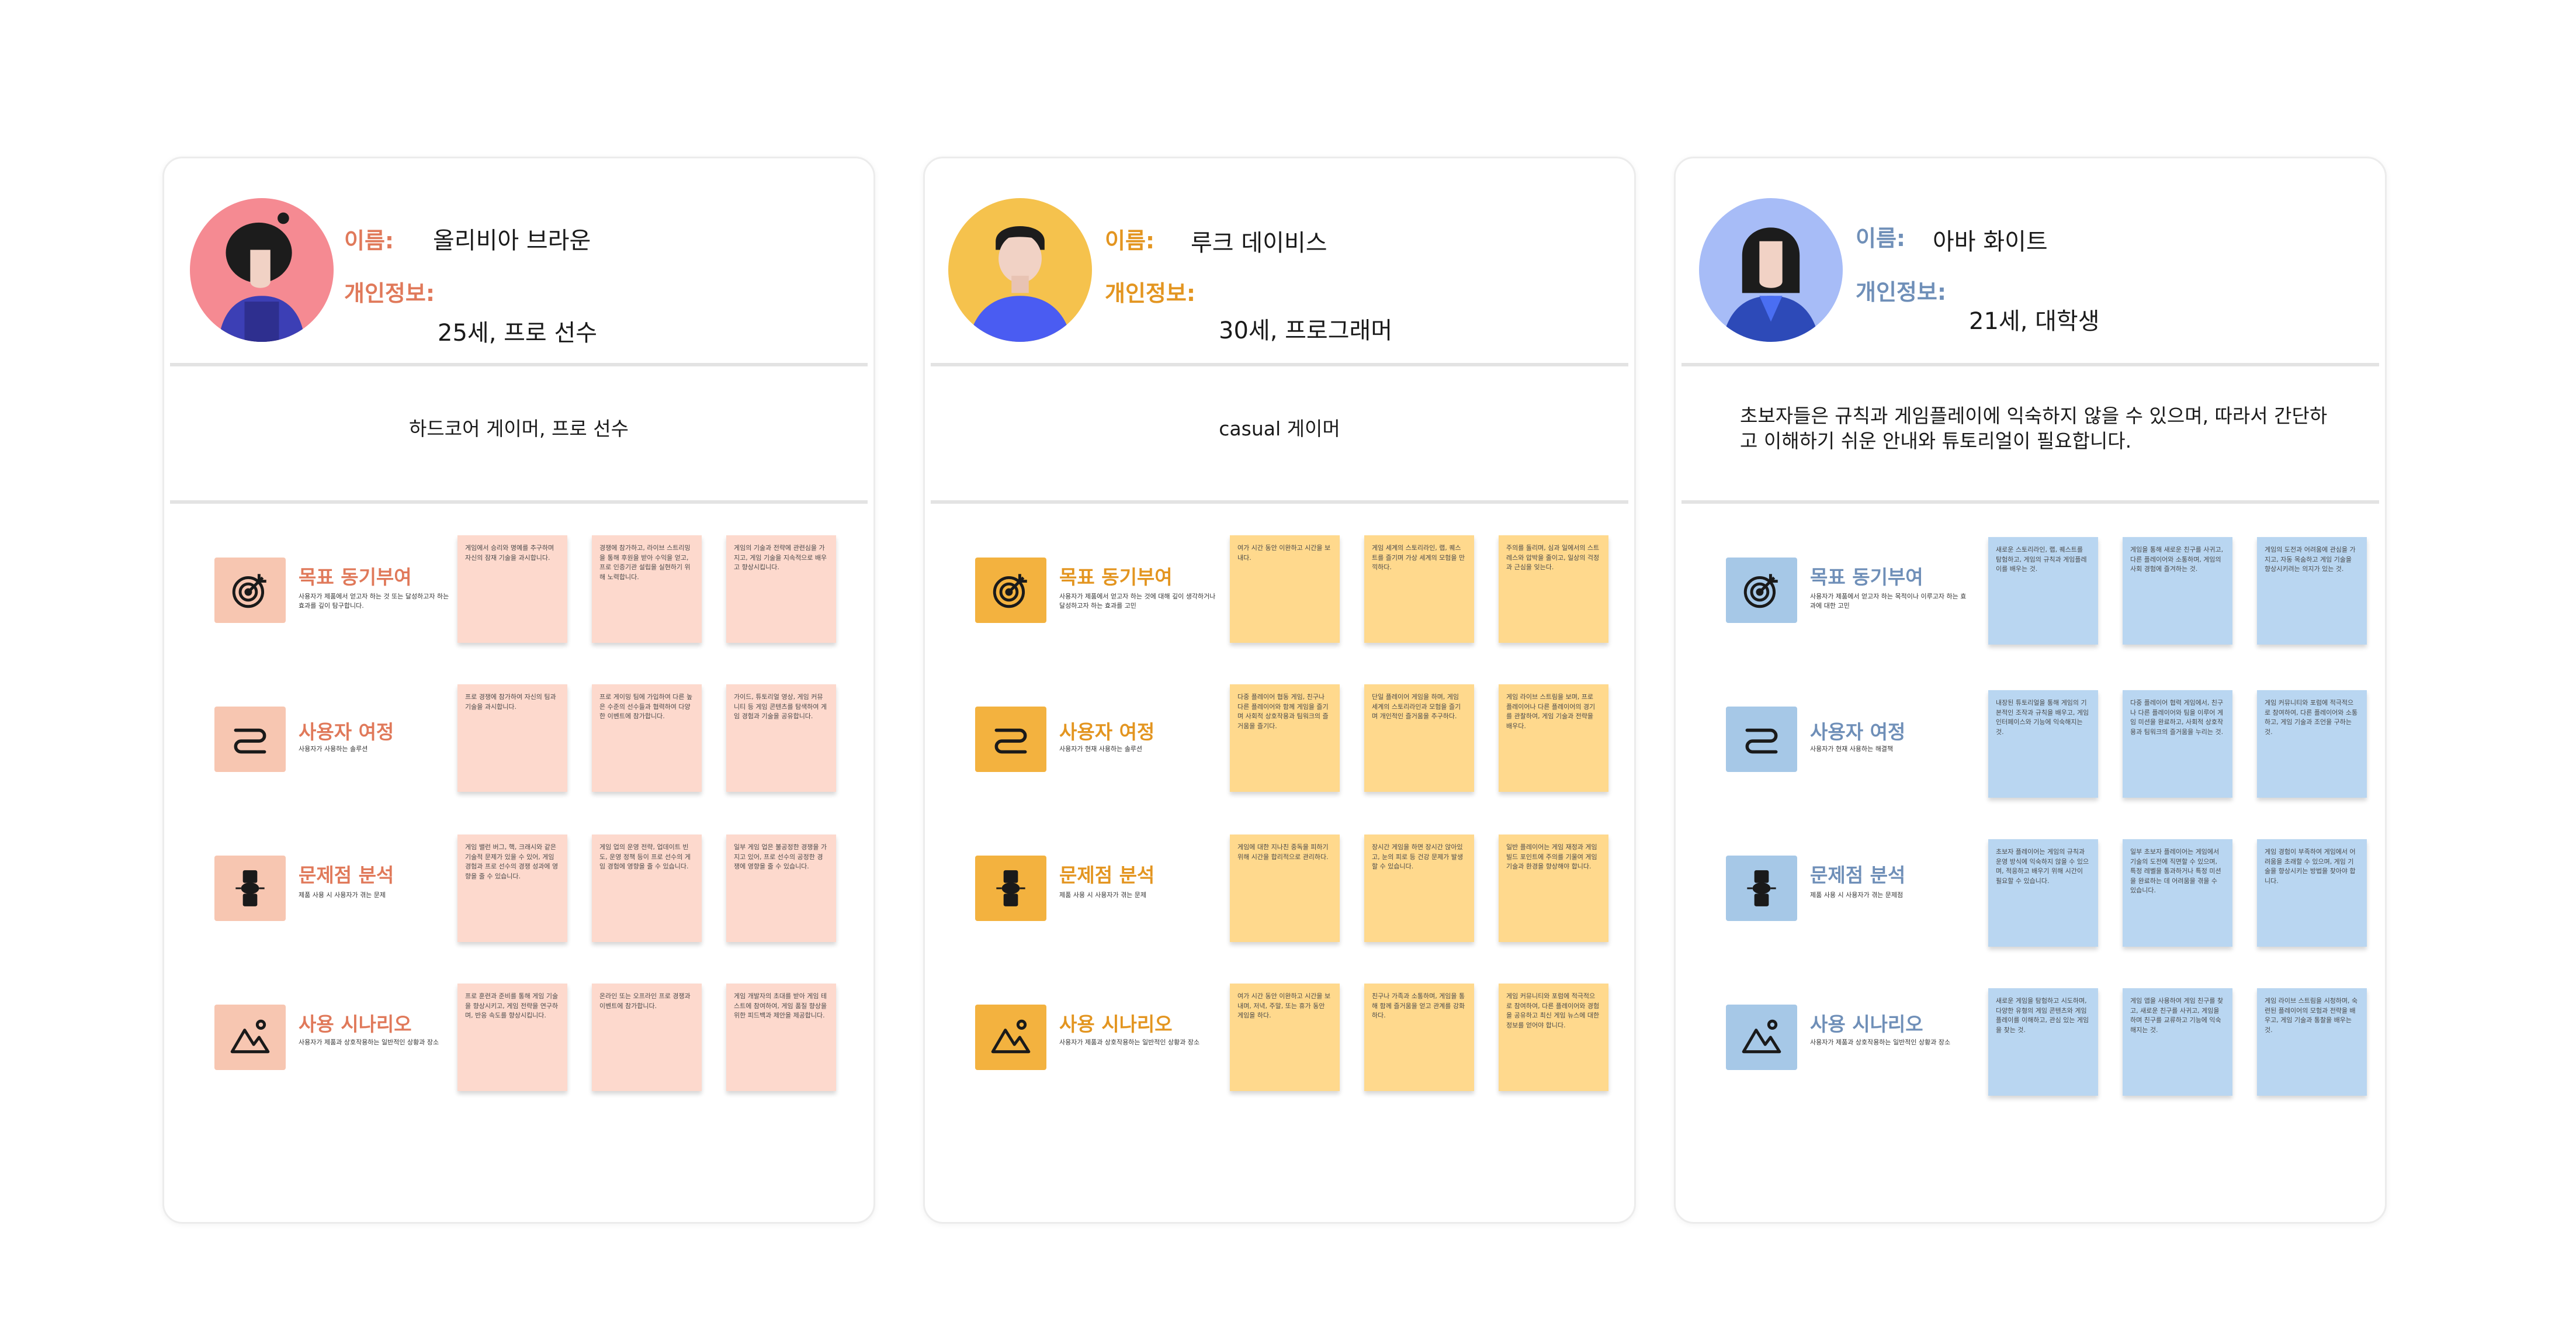  I want to click on persona-name: 아바 화이트, so click(1991, 241).